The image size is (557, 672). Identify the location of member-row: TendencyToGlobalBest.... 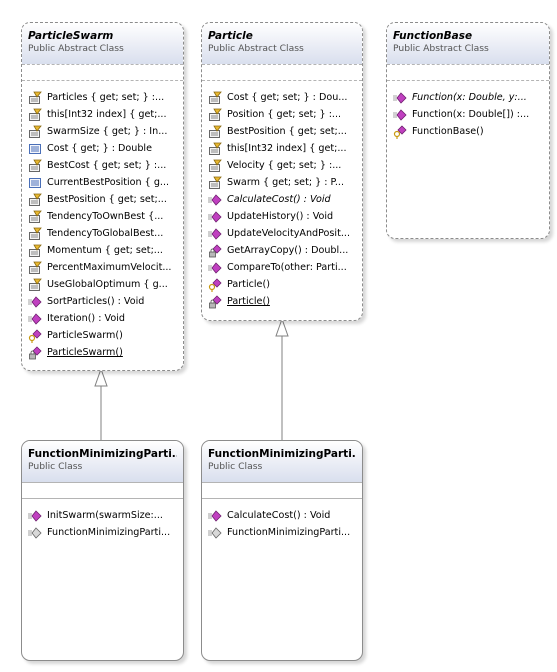
(105, 233).